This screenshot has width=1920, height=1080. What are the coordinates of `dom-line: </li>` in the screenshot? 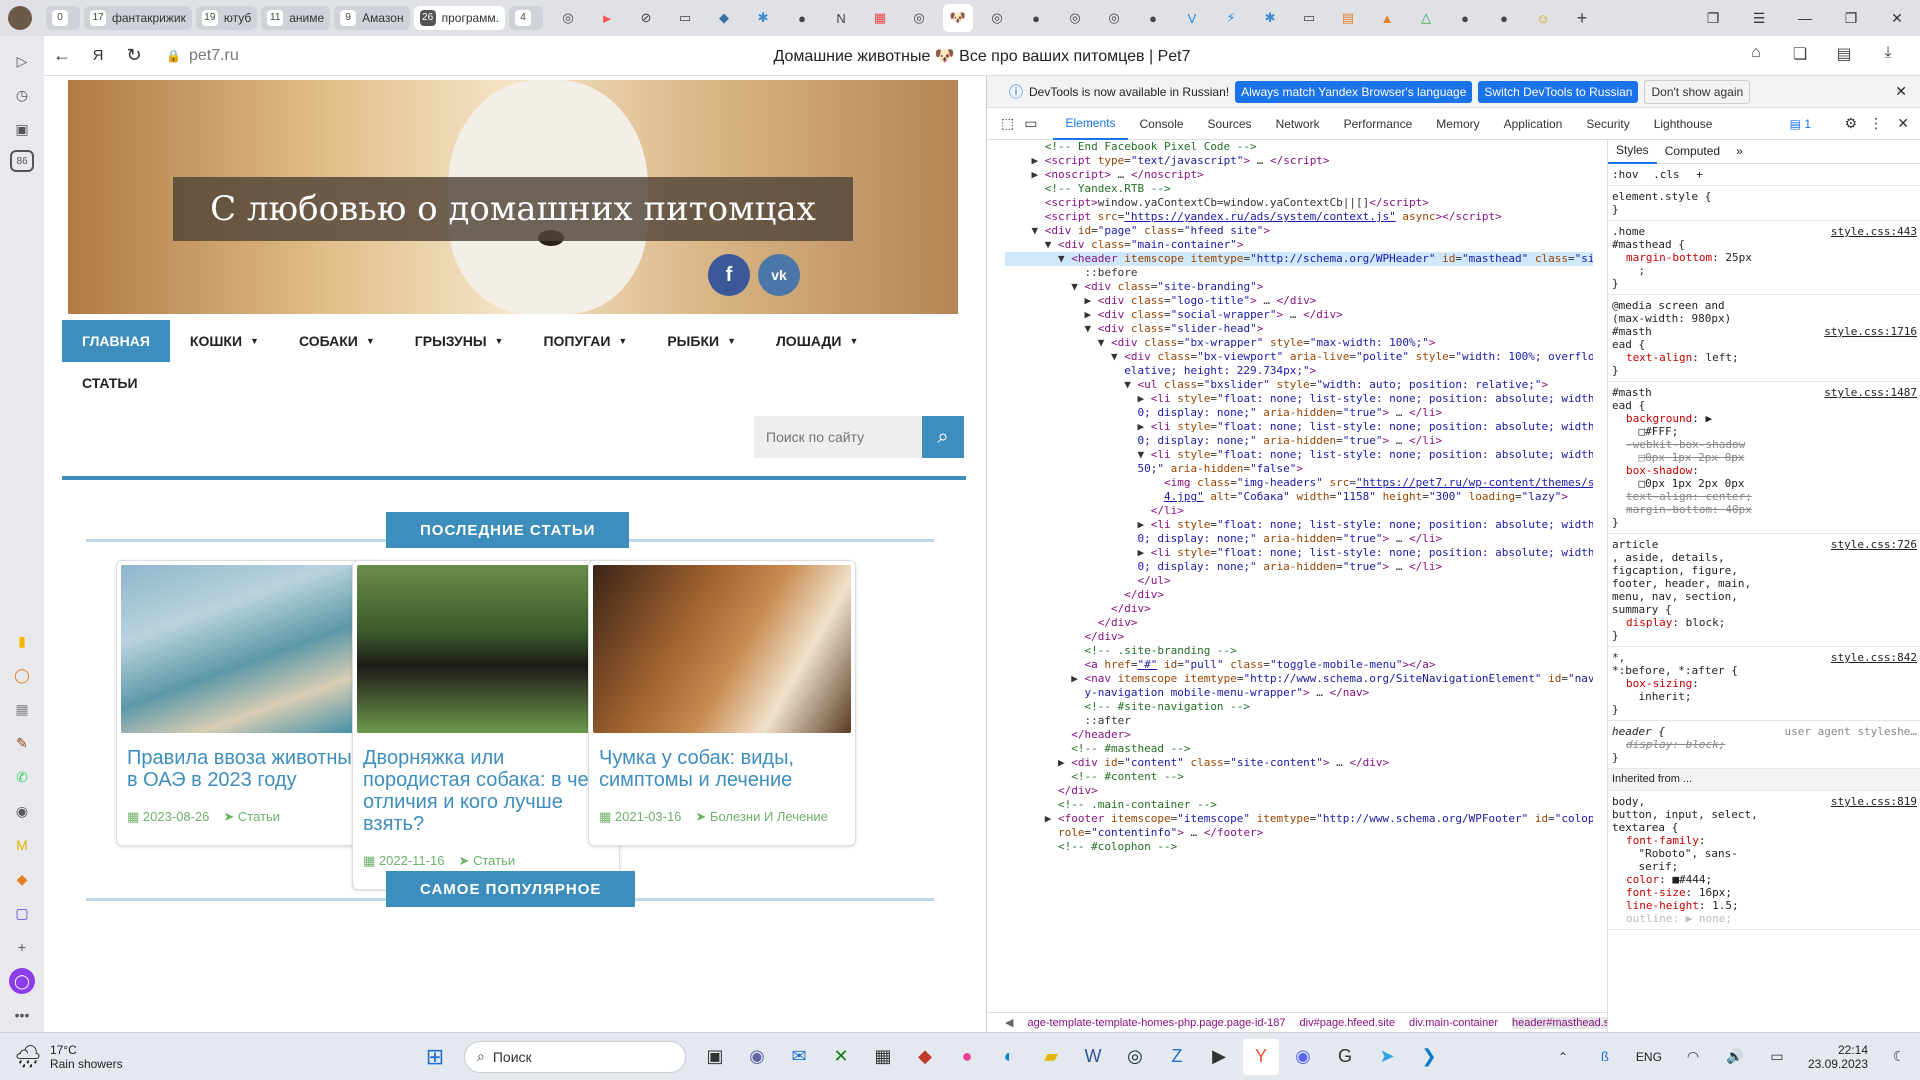 It's located at (1299, 511).